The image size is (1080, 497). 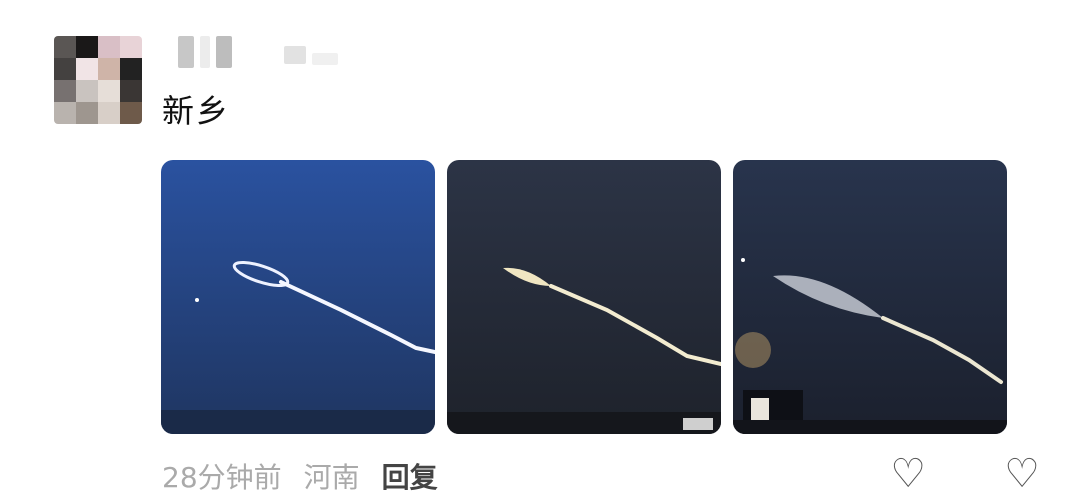 I want to click on post-meta: 28分钟前 河南 回复, so click(x=300, y=475).